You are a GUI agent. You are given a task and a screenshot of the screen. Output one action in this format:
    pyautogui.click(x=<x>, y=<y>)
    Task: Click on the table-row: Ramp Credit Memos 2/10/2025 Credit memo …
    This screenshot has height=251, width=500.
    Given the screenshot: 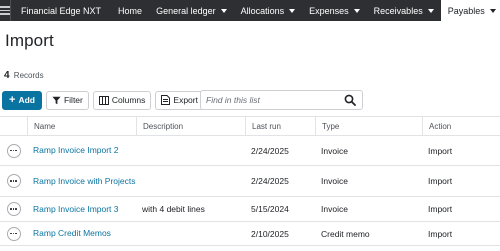 What is the action you would take?
    pyautogui.click(x=250, y=234)
    